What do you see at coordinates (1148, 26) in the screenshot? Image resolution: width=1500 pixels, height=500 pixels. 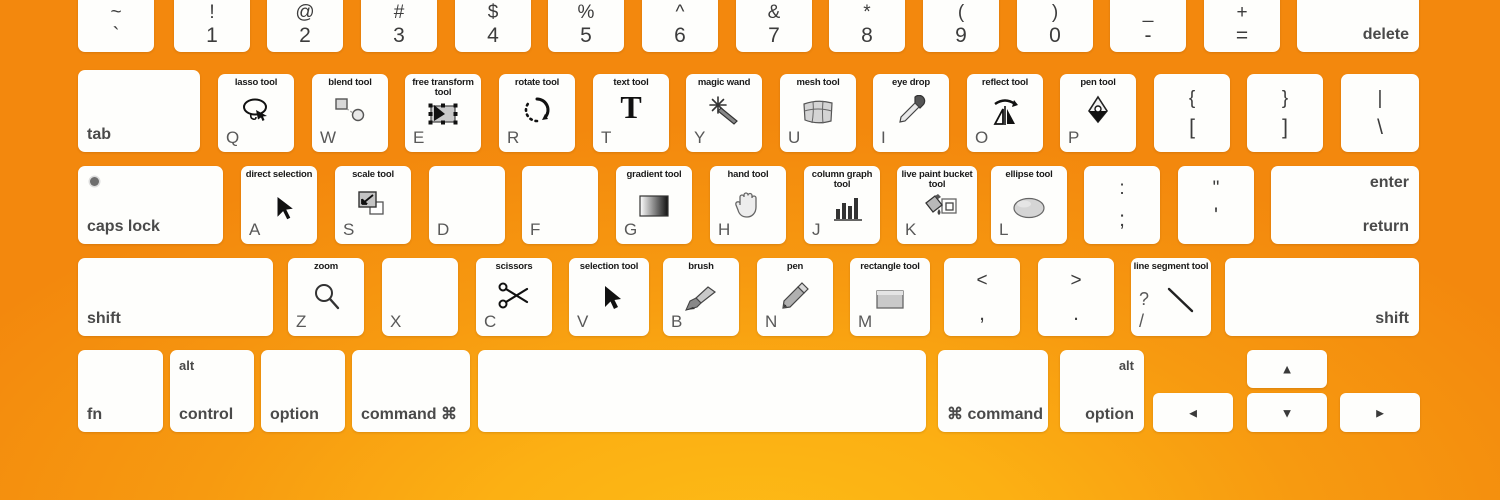 I see `key-minus: _ -` at bounding box center [1148, 26].